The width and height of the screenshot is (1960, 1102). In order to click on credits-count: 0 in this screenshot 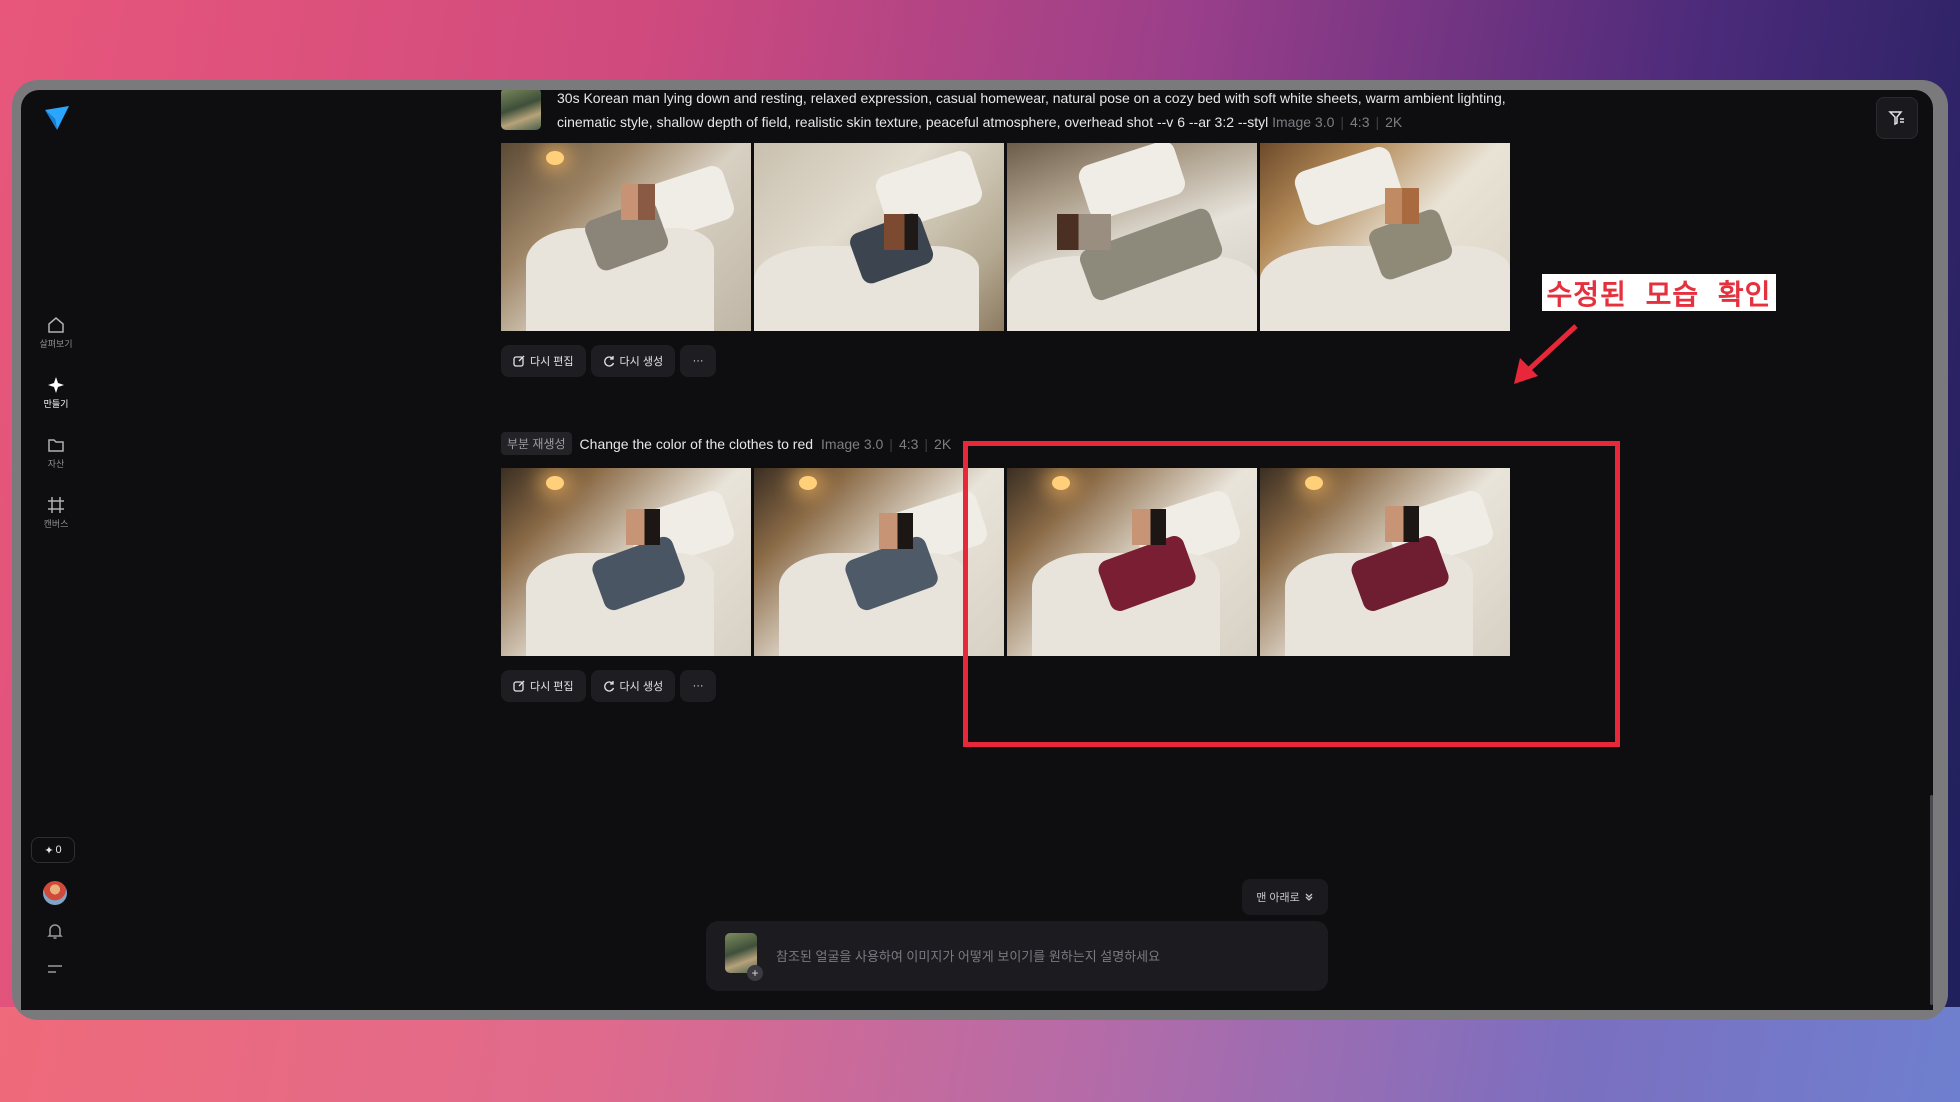, I will do `click(58, 850)`.